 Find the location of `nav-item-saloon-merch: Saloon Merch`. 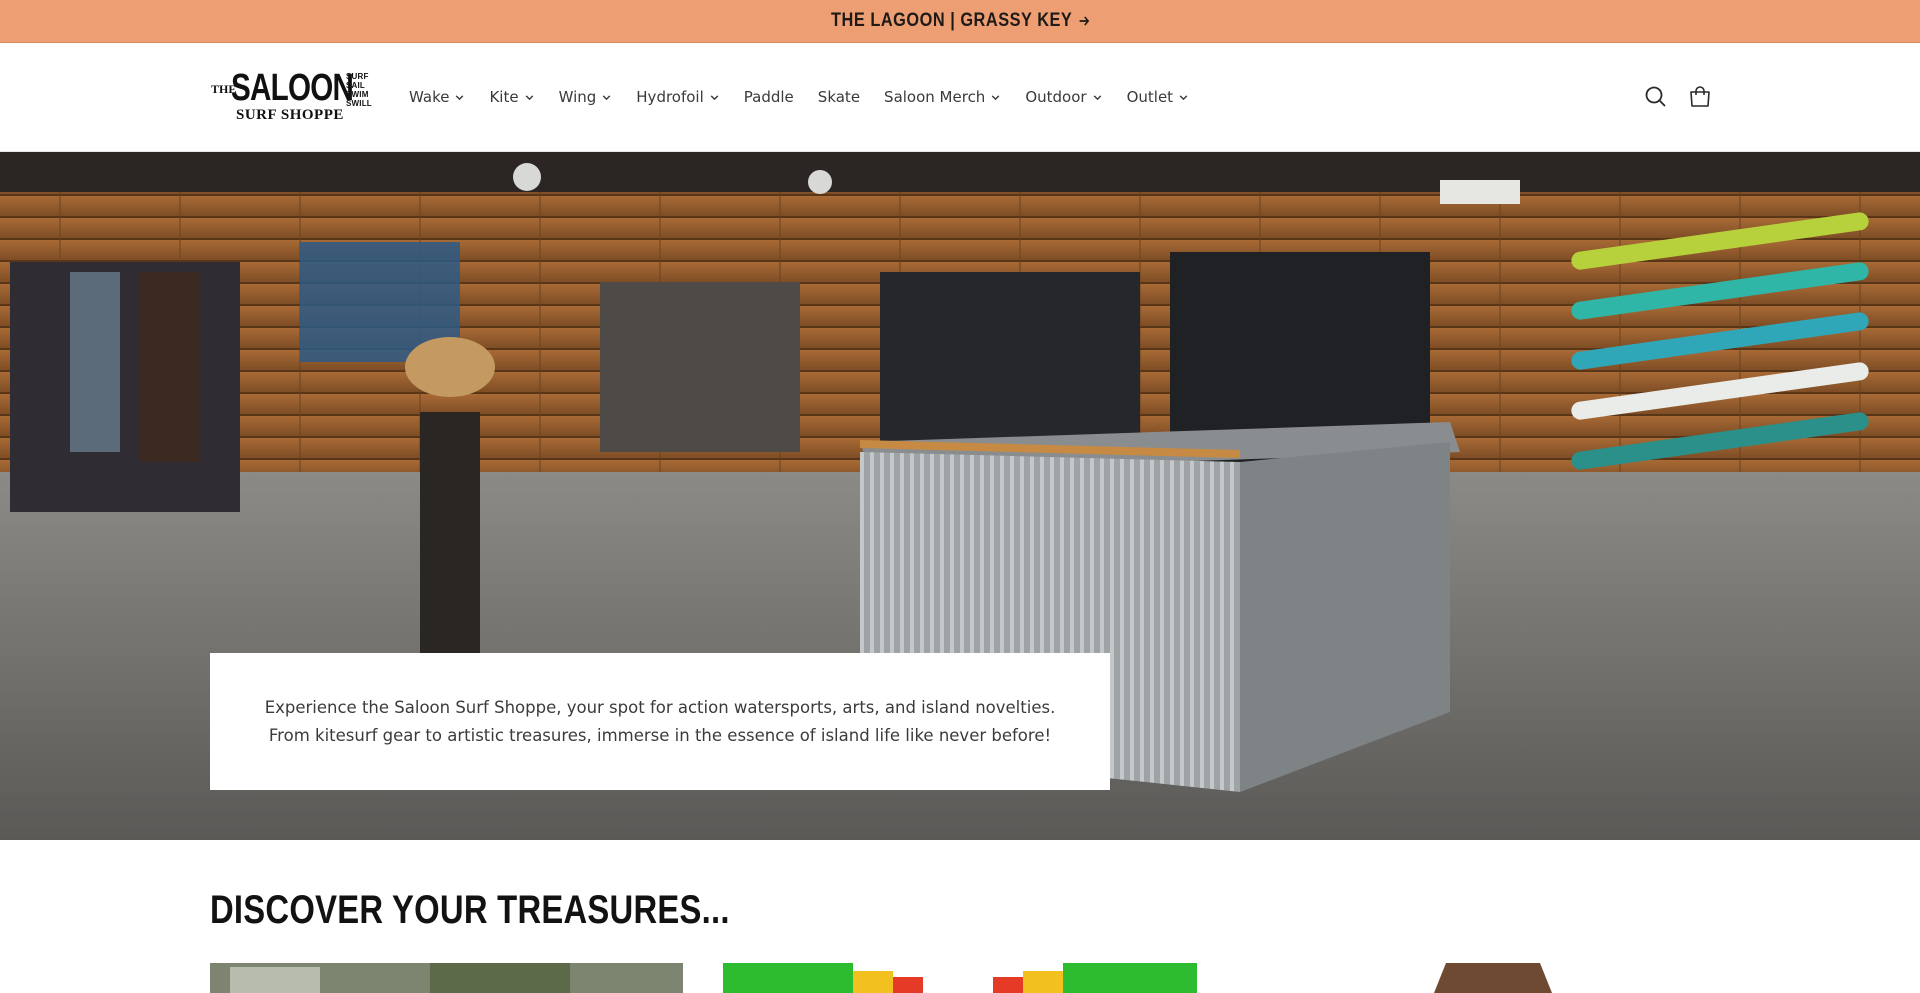

nav-item-saloon-merch: Saloon Merch is located at coordinates (942, 97).